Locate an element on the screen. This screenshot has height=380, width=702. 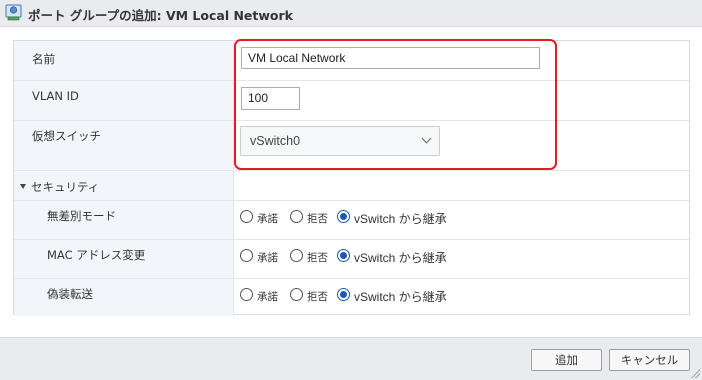
cancel-button: キャンセル is located at coordinates (649, 360).